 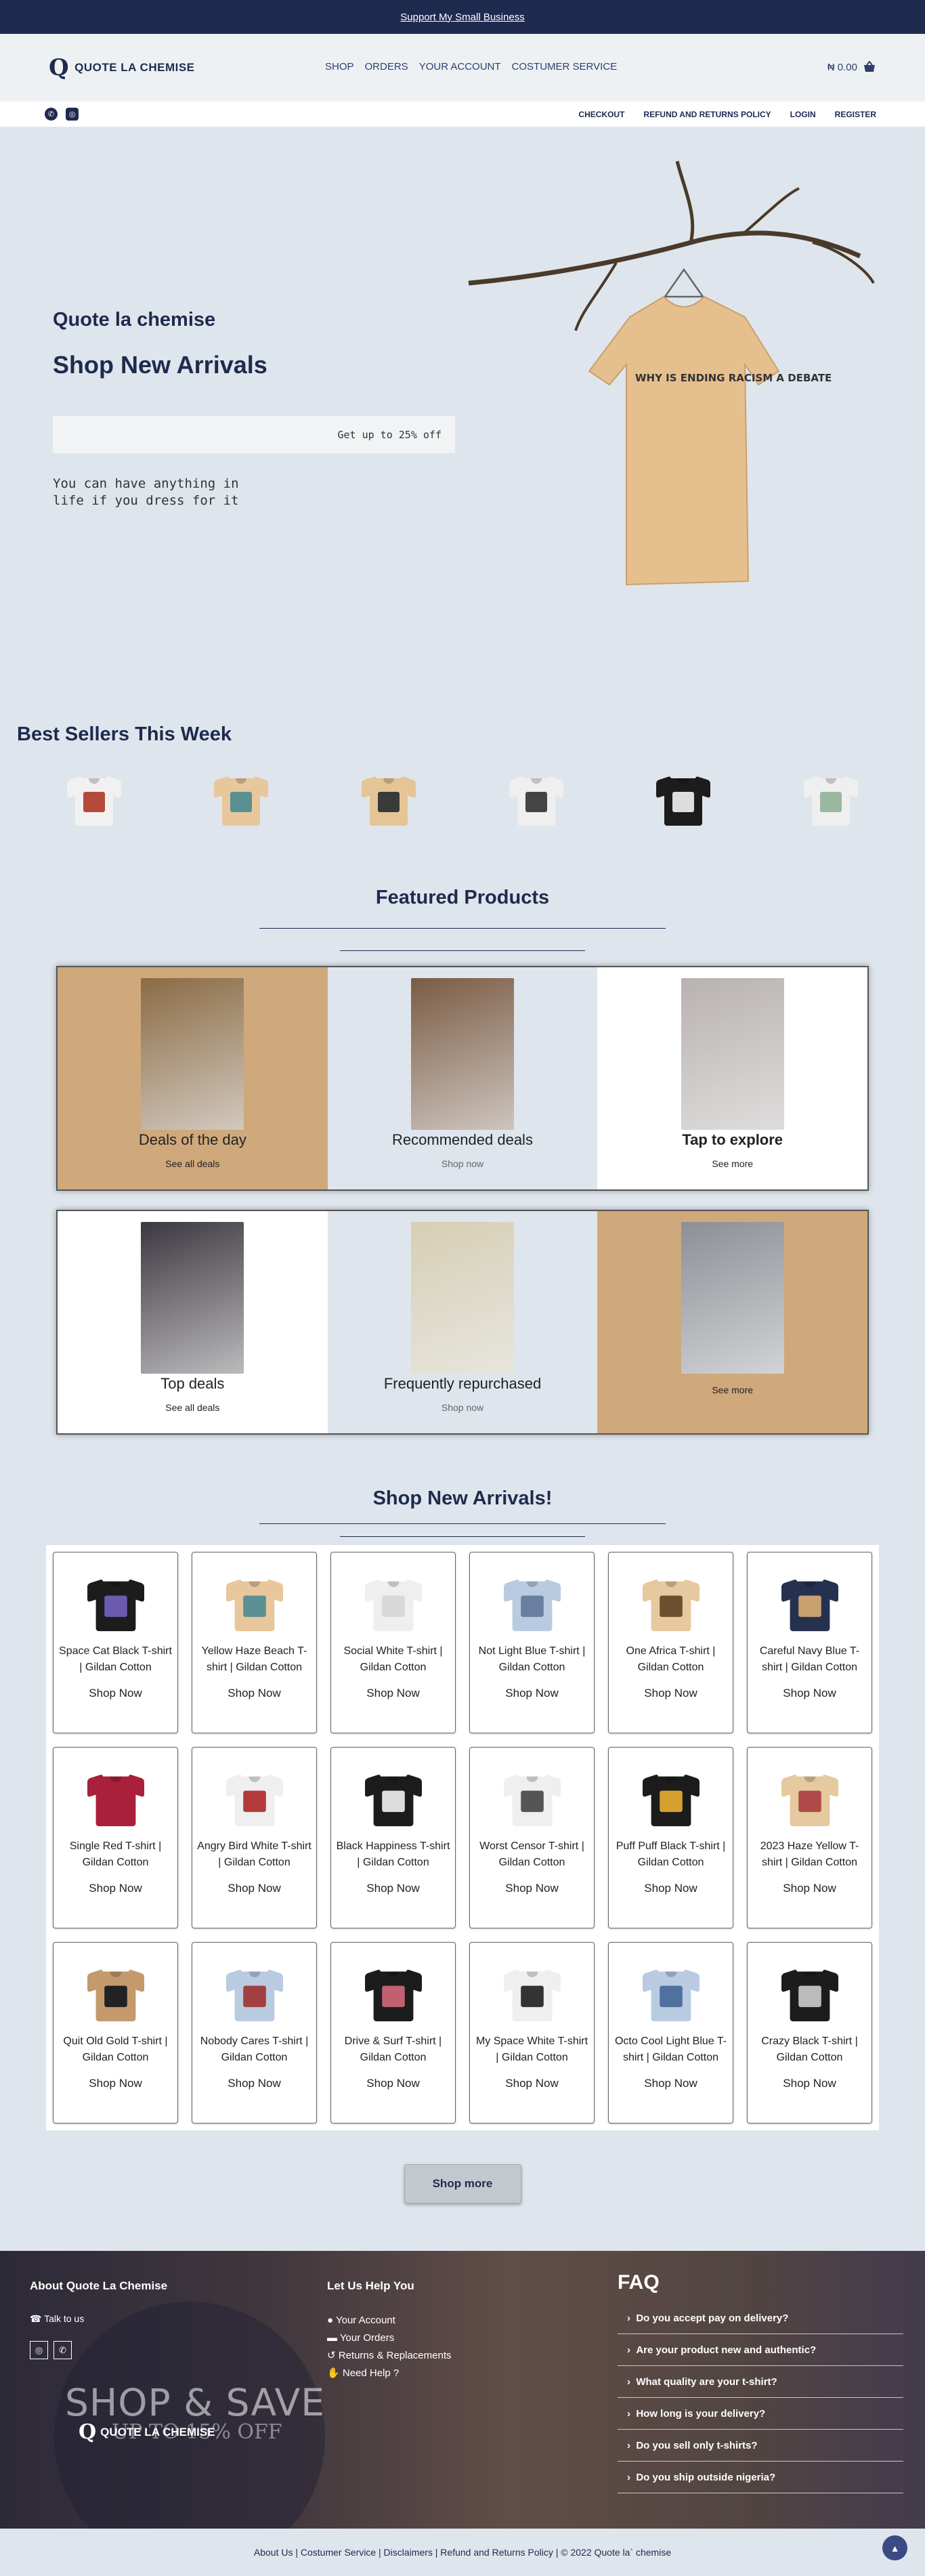 I want to click on product-name: Social White T-shirt | Gildan Cotton, so click(x=393, y=1659).